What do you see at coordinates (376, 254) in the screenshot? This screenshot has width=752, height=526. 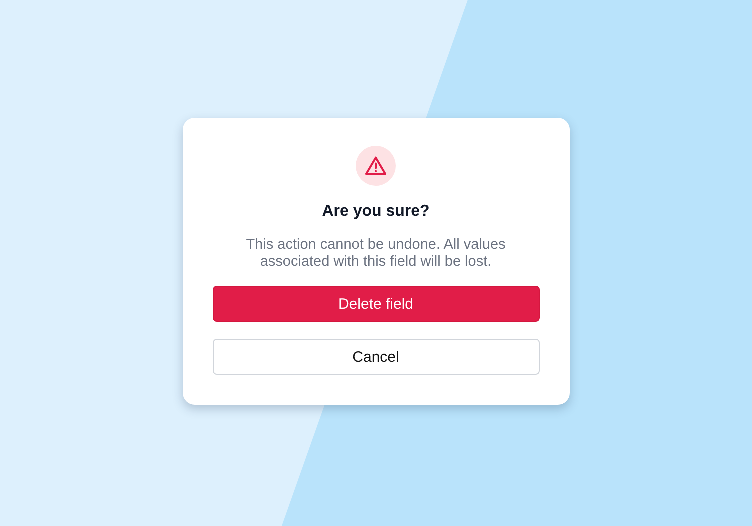 I see `dialog-message: This action cannot be undone. All values associated with this field will be lost.` at bounding box center [376, 254].